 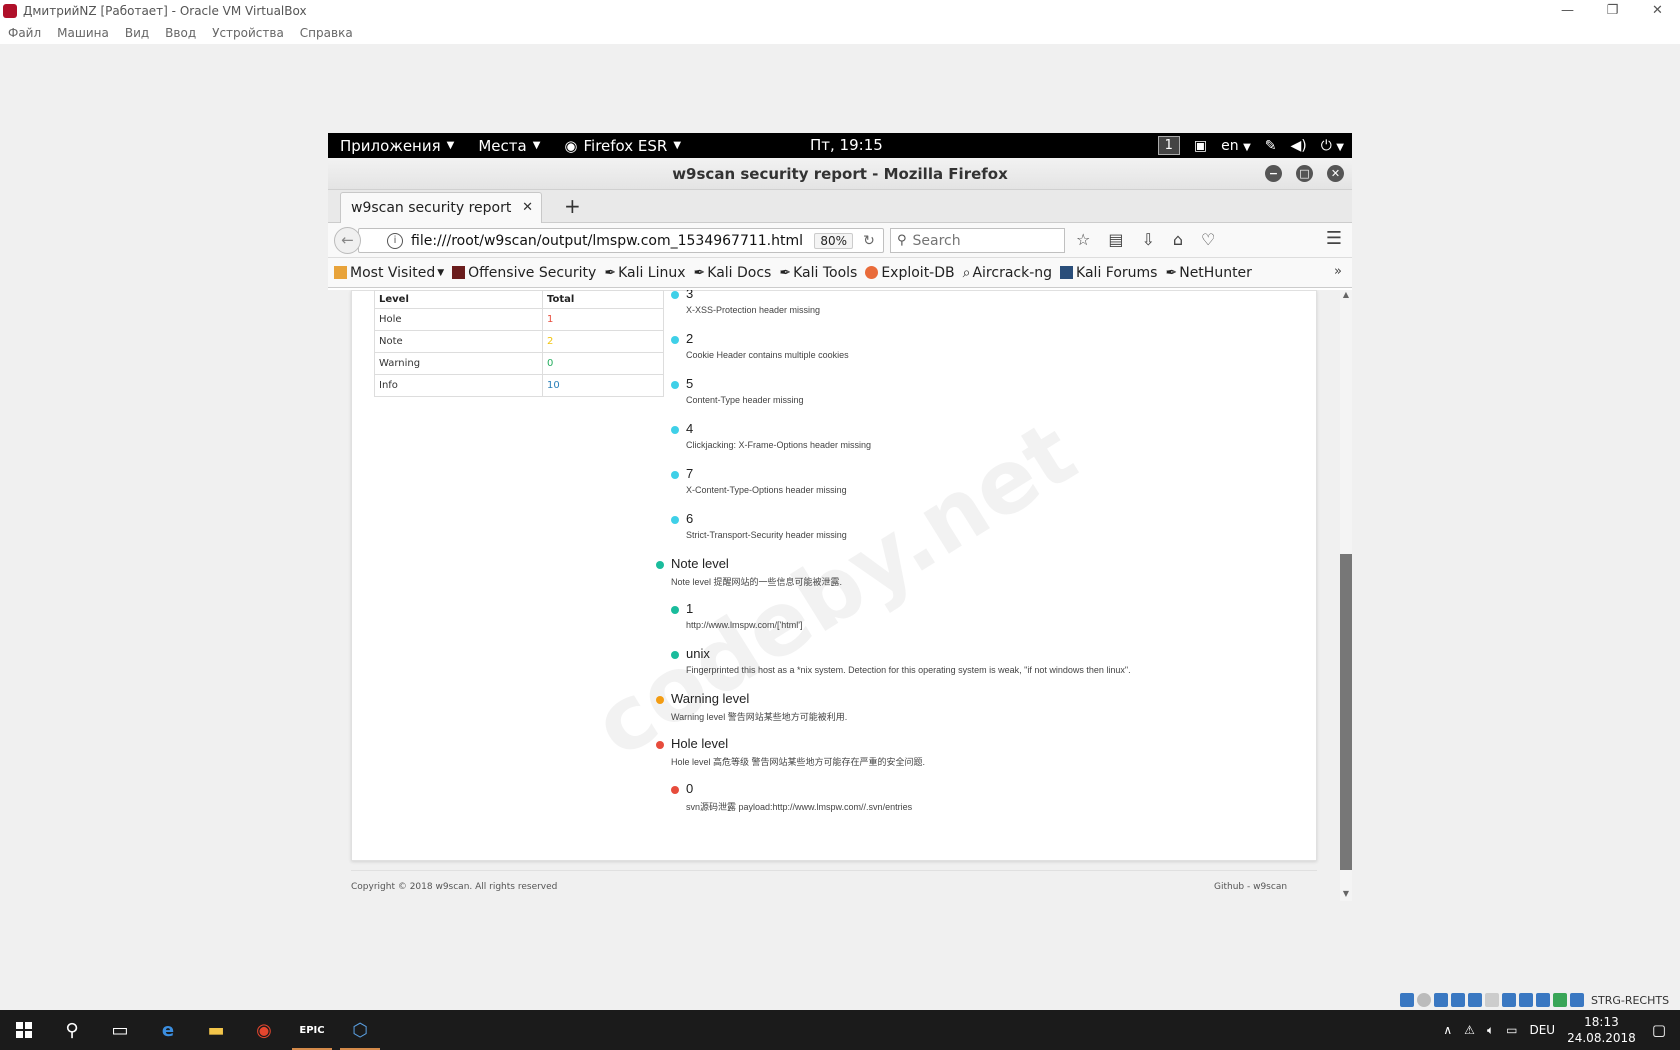 I want to click on close-icon: ✕, so click(x=1335, y=173).